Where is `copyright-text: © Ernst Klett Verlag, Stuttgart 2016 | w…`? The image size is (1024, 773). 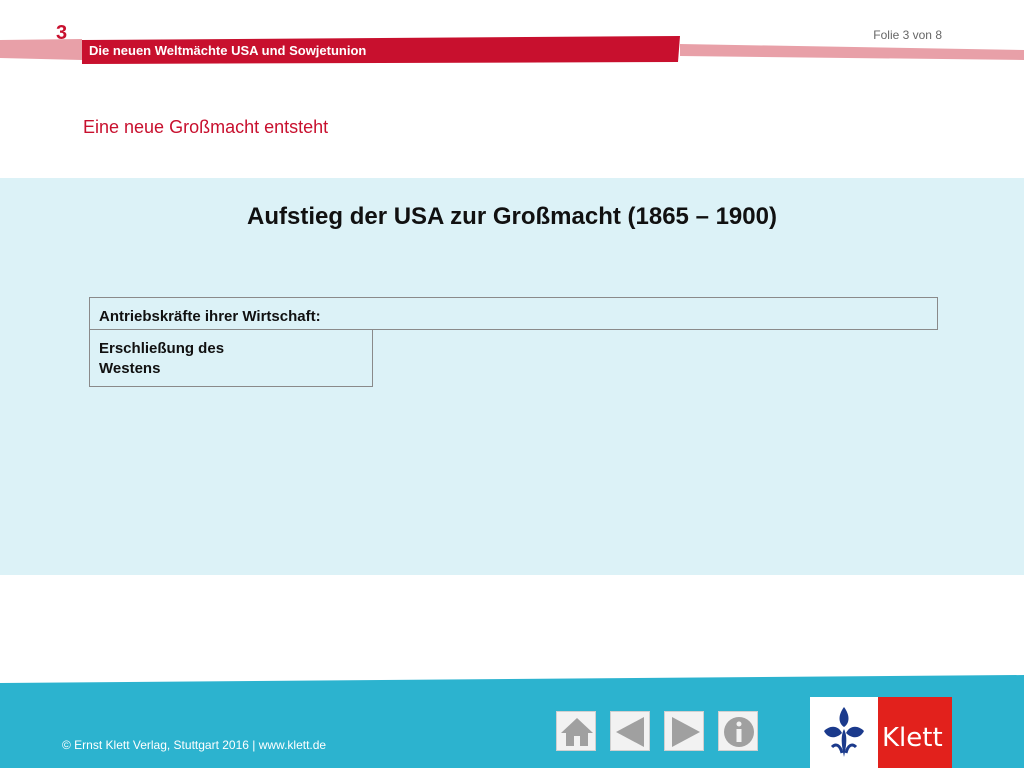 copyright-text: © Ernst Klett Verlag, Stuttgart 2016 | w… is located at coordinates (194, 745).